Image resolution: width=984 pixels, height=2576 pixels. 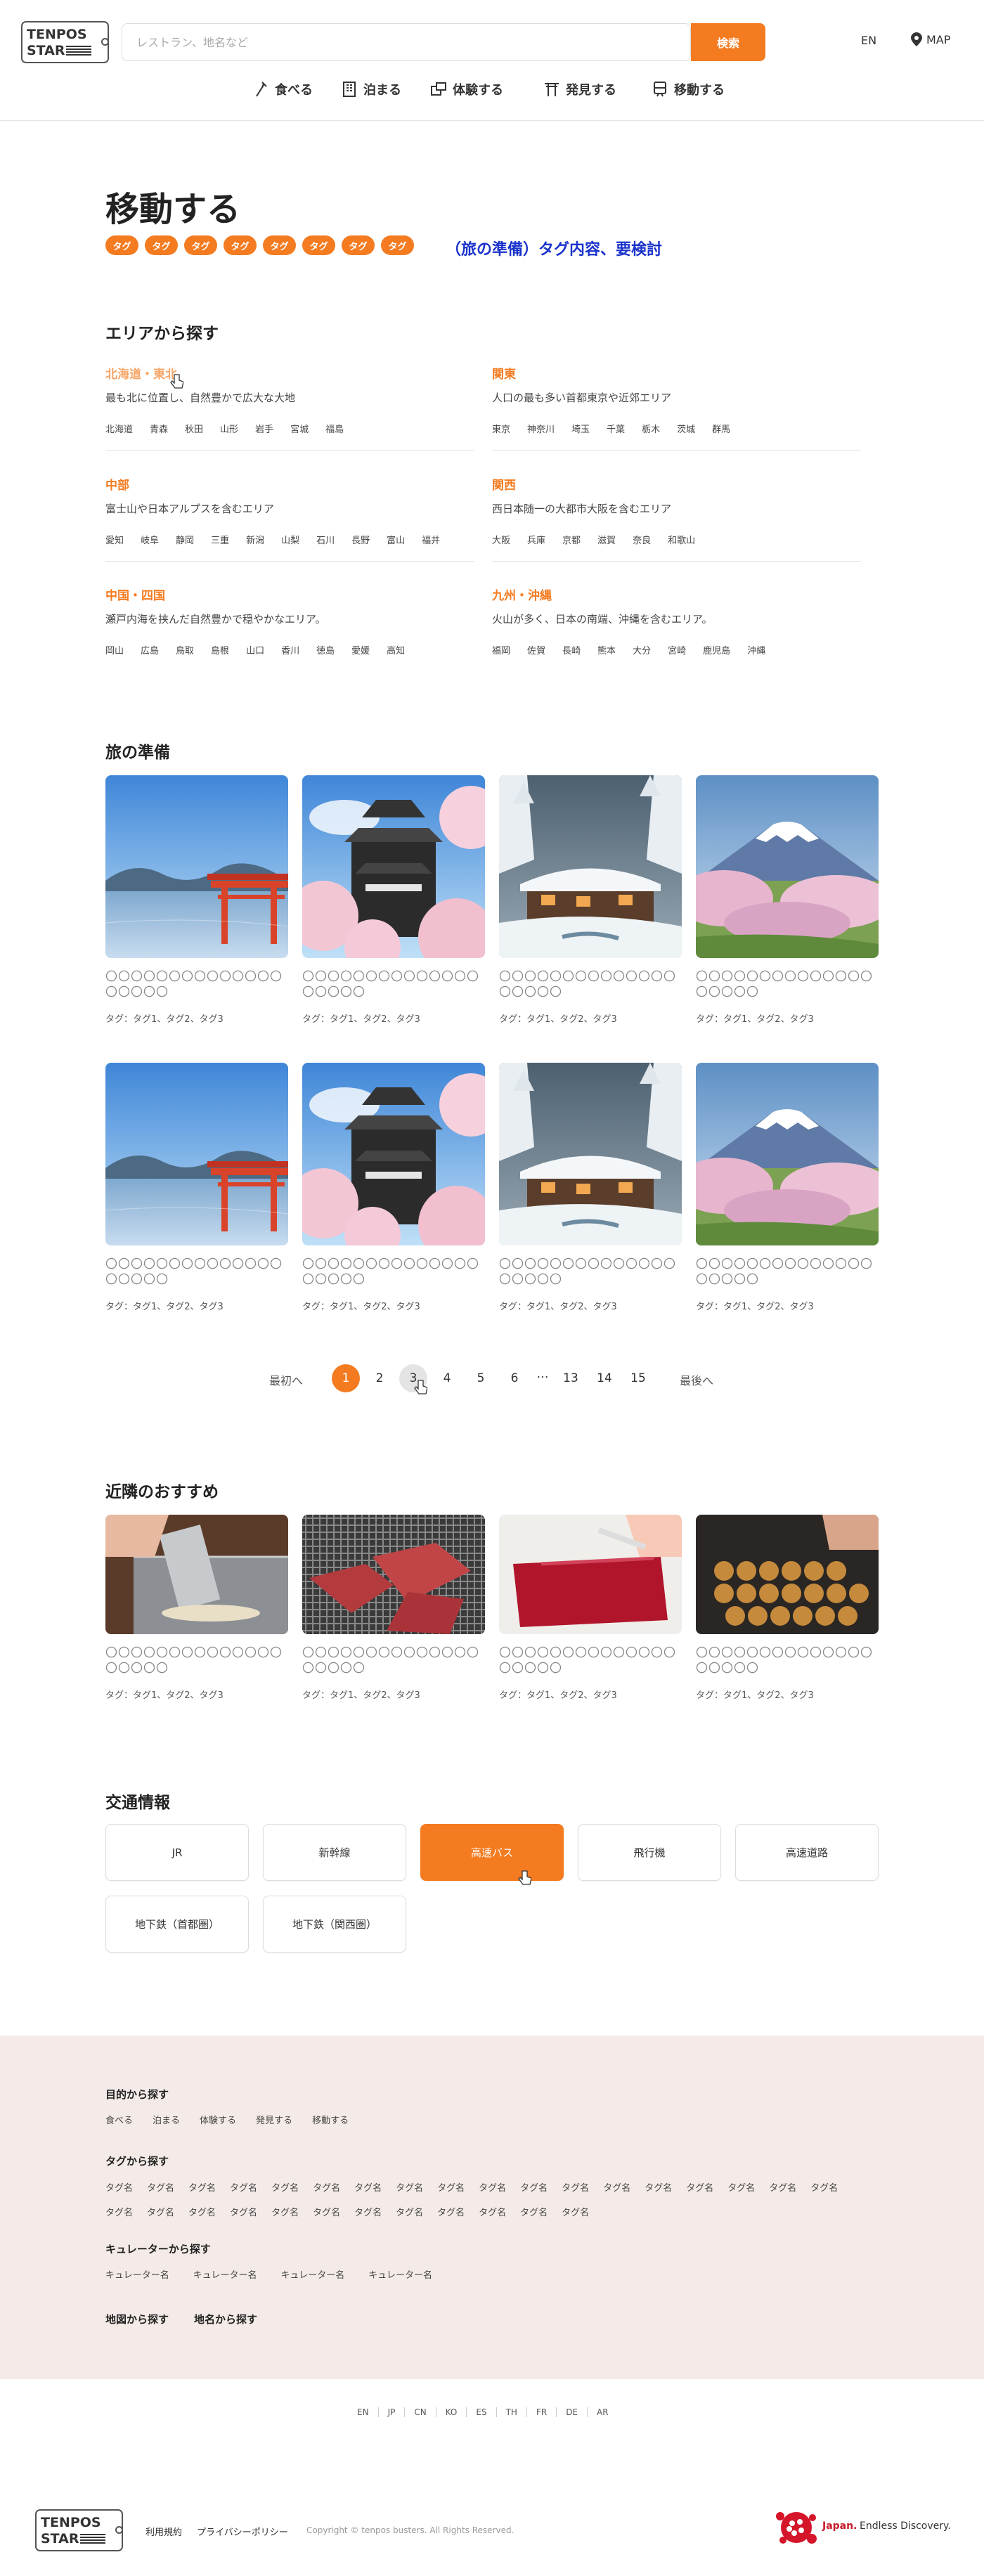 I want to click on lang-link: KO, so click(x=451, y=2412).